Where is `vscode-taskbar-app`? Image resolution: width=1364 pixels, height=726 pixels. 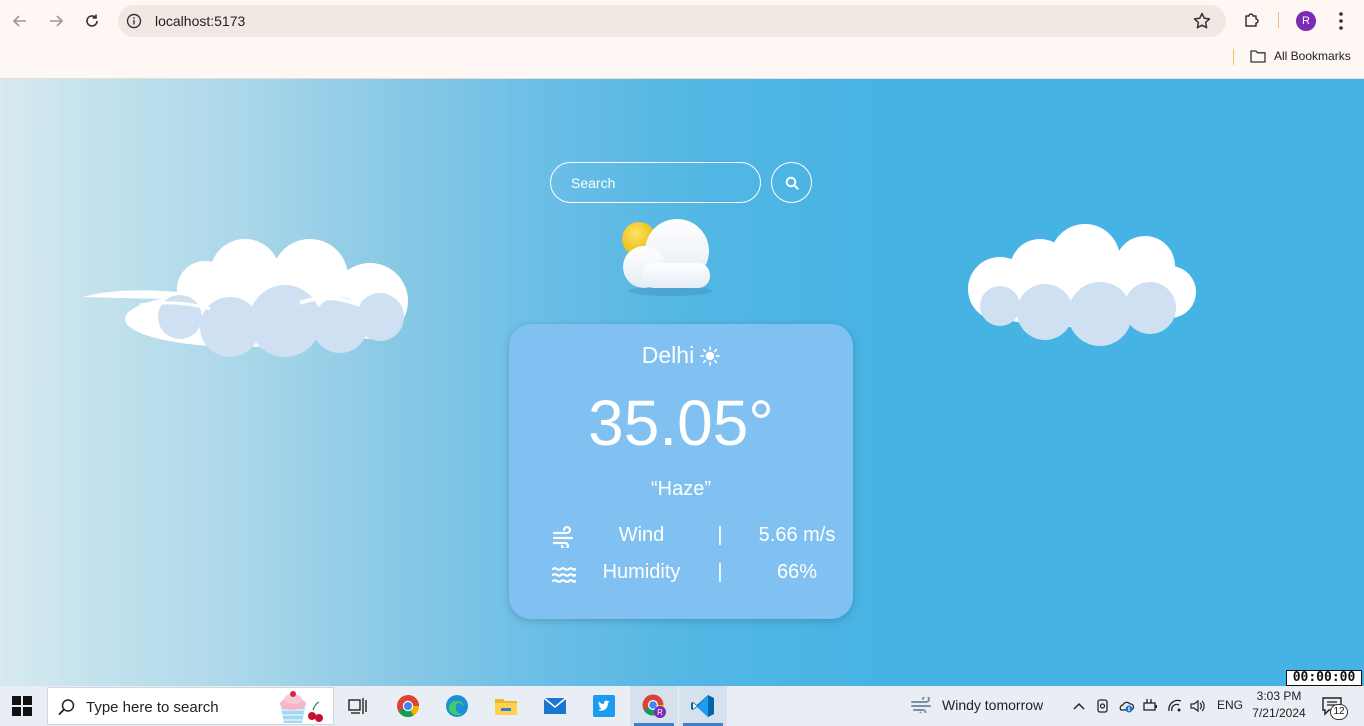 vscode-taskbar-app is located at coordinates (703, 706).